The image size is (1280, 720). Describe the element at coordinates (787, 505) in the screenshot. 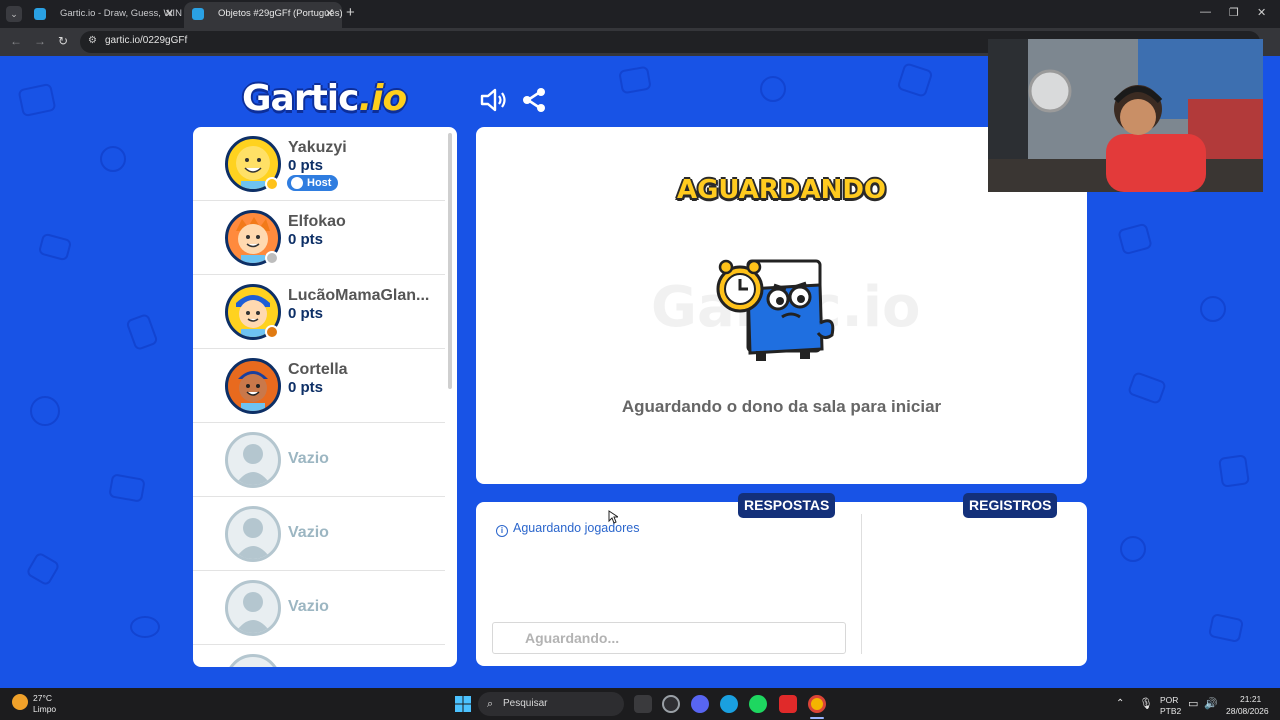

I see `tab-respostas: RESPOSTAS` at that location.